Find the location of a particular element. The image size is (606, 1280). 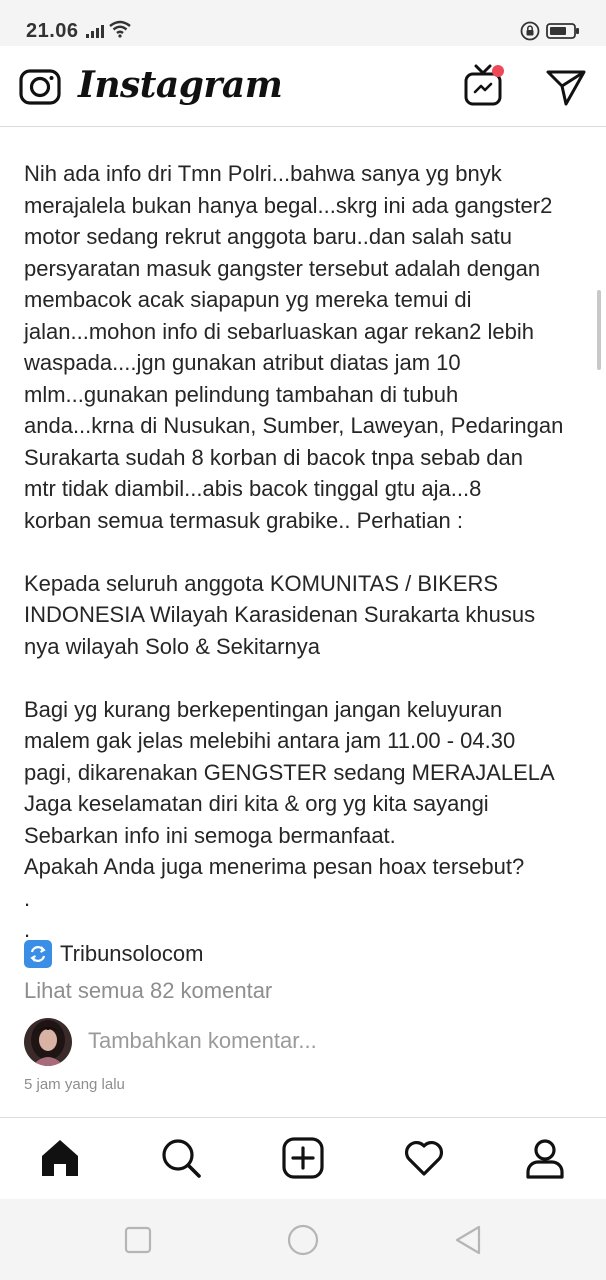

home-icon is located at coordinates (60, 1158).